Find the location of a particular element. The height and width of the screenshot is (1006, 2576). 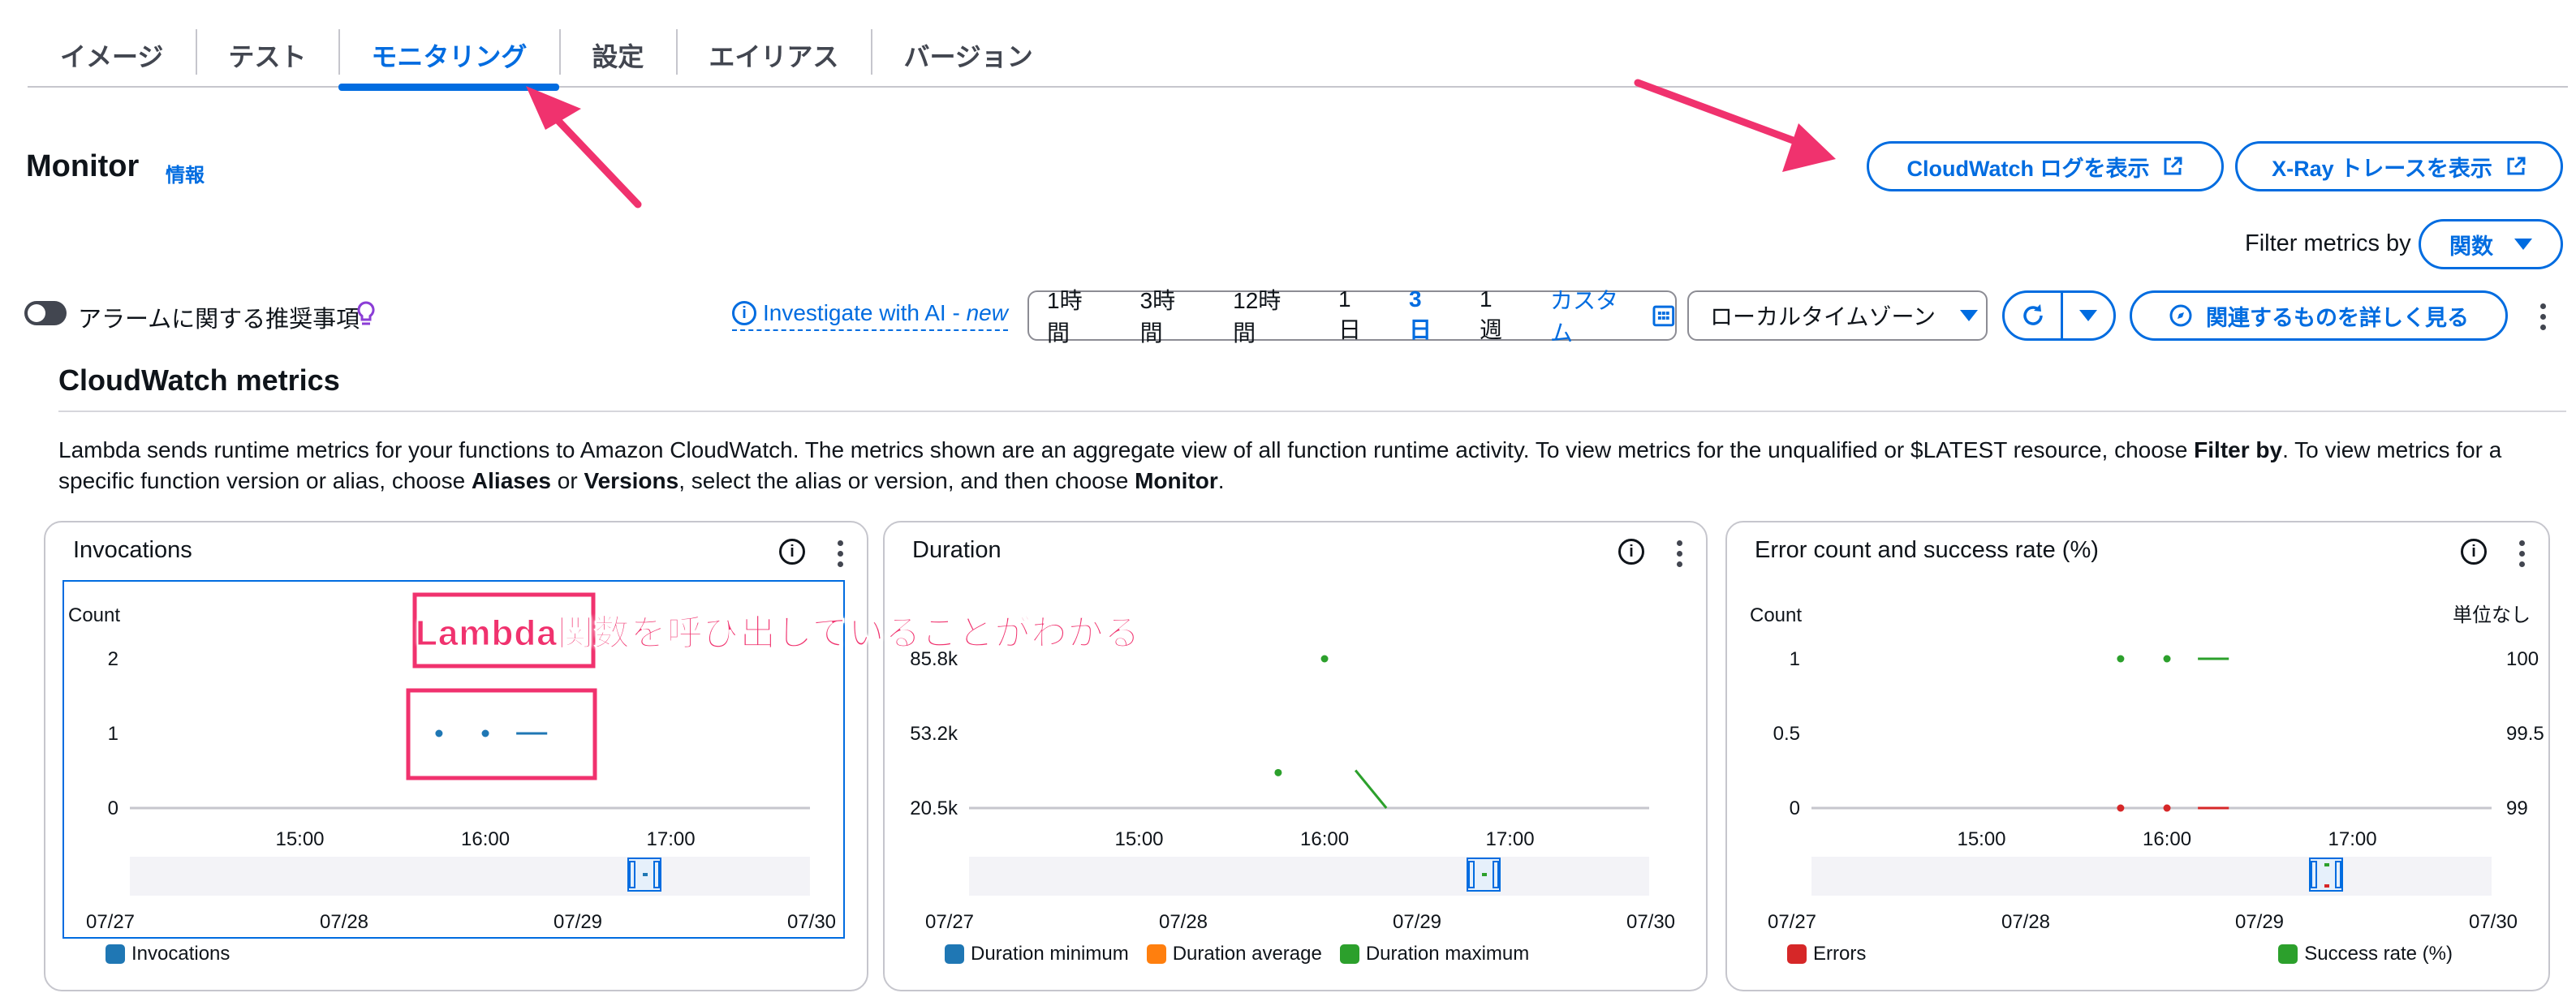

refresh-icon is located at coordinates (2033, 314).